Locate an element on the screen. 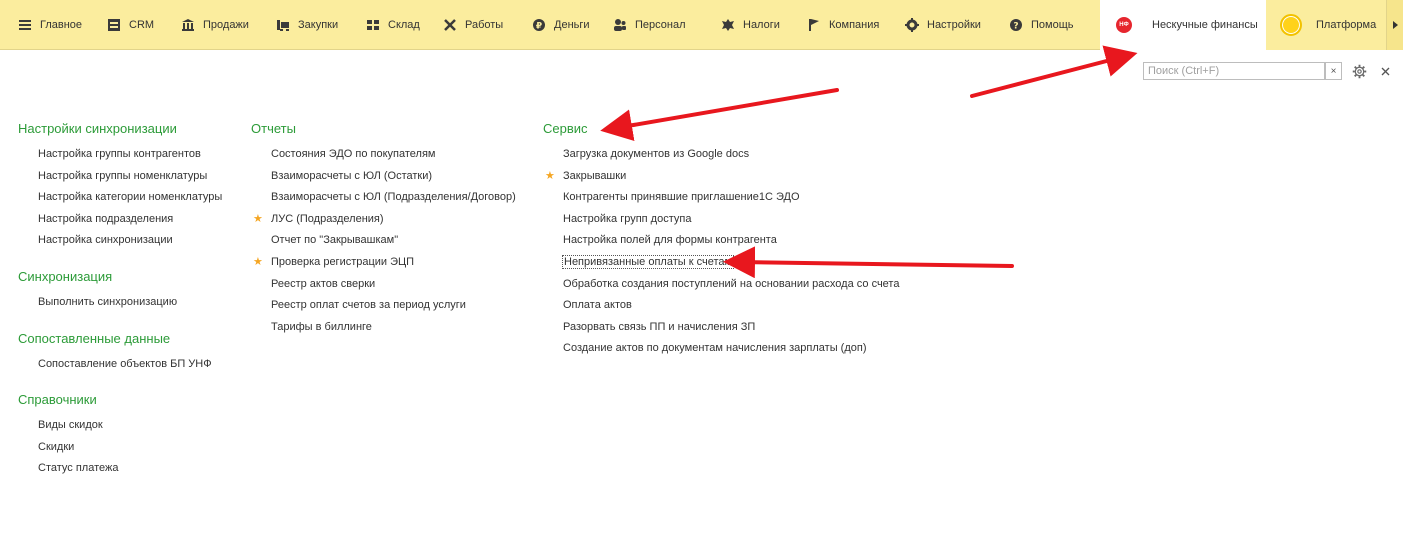  menu-link: ★ Проверка регистрации ЭЦП is located at coordinates (383, 263).